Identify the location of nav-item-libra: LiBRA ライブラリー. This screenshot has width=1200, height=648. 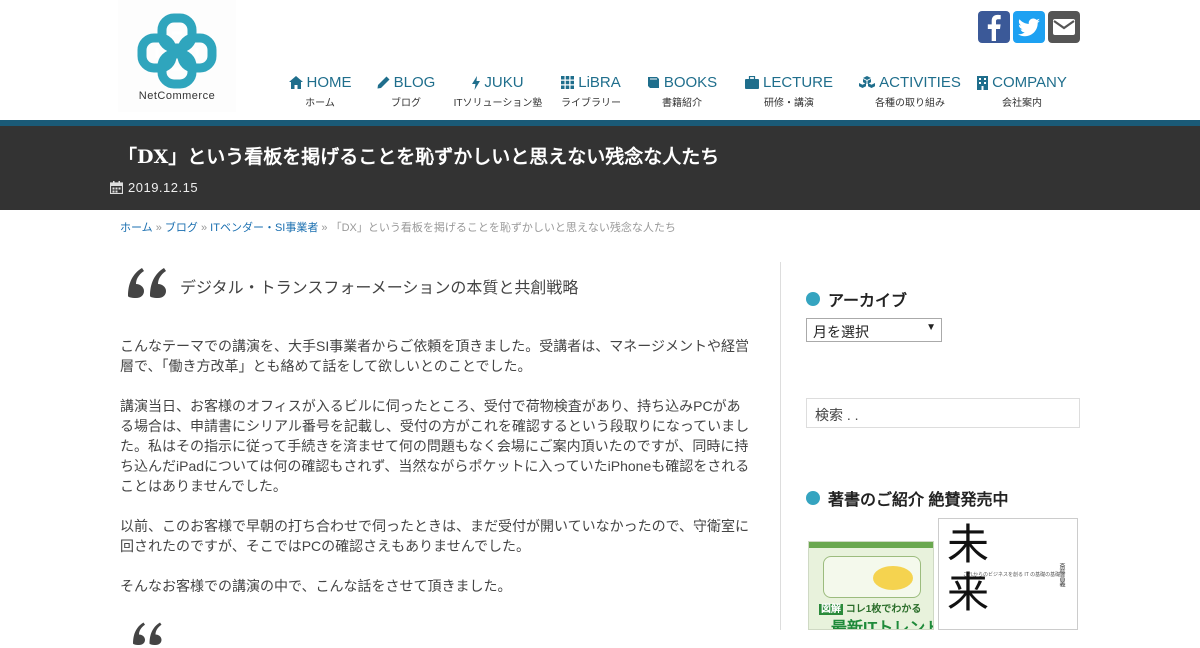
(591, 88).